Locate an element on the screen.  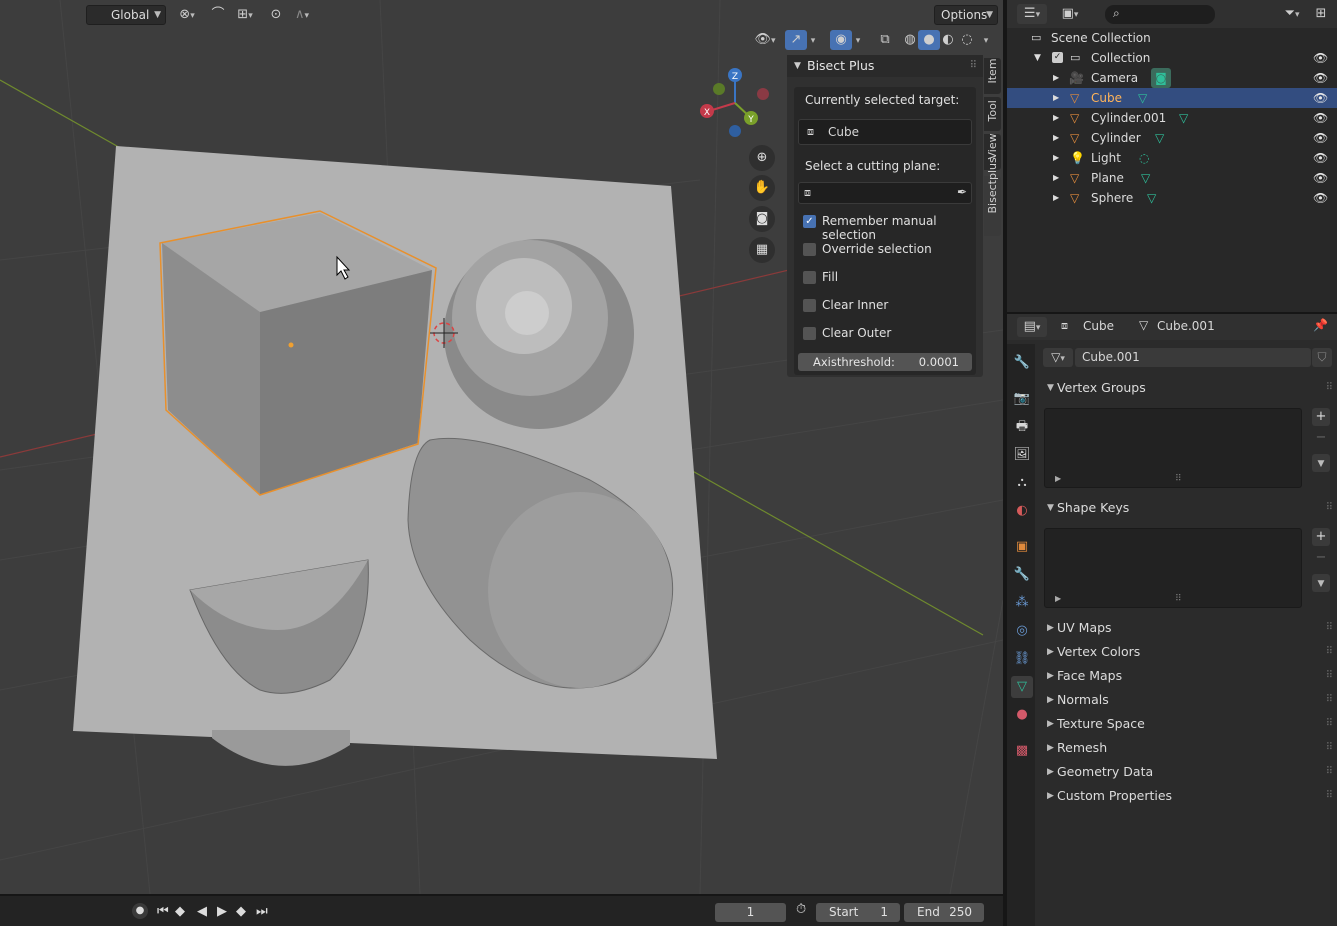
proportional-edit-icon: ⊙ is located at coordinates (276, 15).